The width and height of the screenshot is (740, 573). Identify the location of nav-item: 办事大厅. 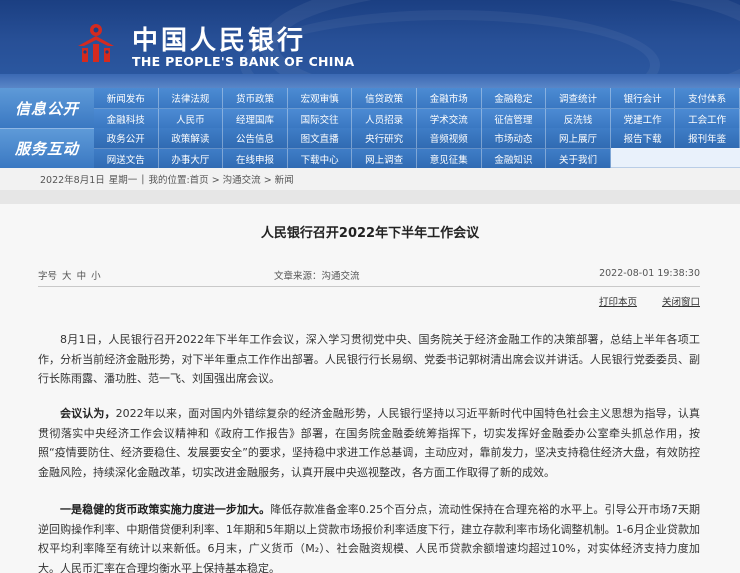
(191, 158).